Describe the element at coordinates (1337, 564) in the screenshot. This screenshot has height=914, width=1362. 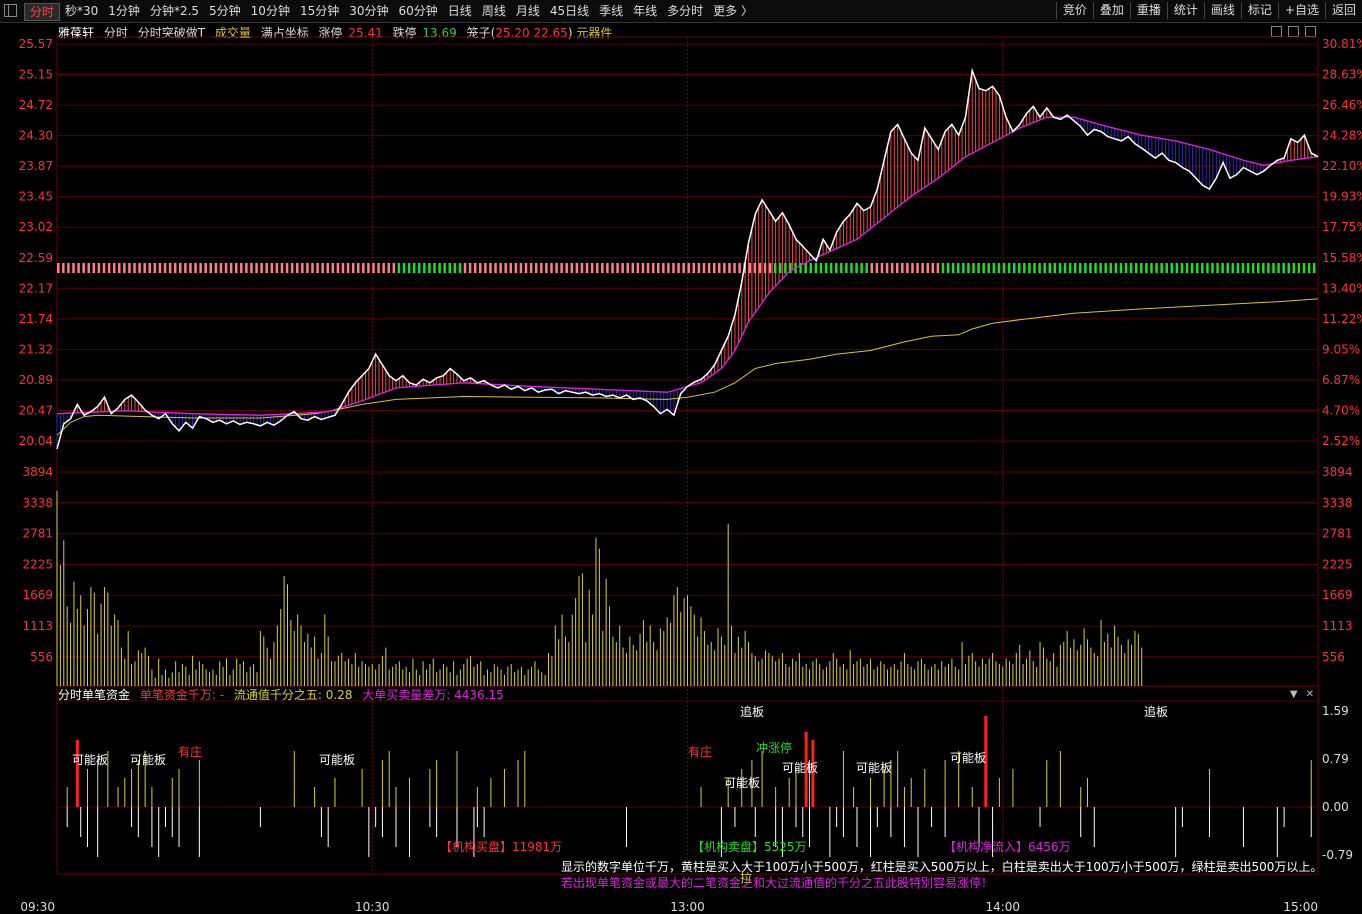
I see `volume-tick-label-right: 2225` at that location.